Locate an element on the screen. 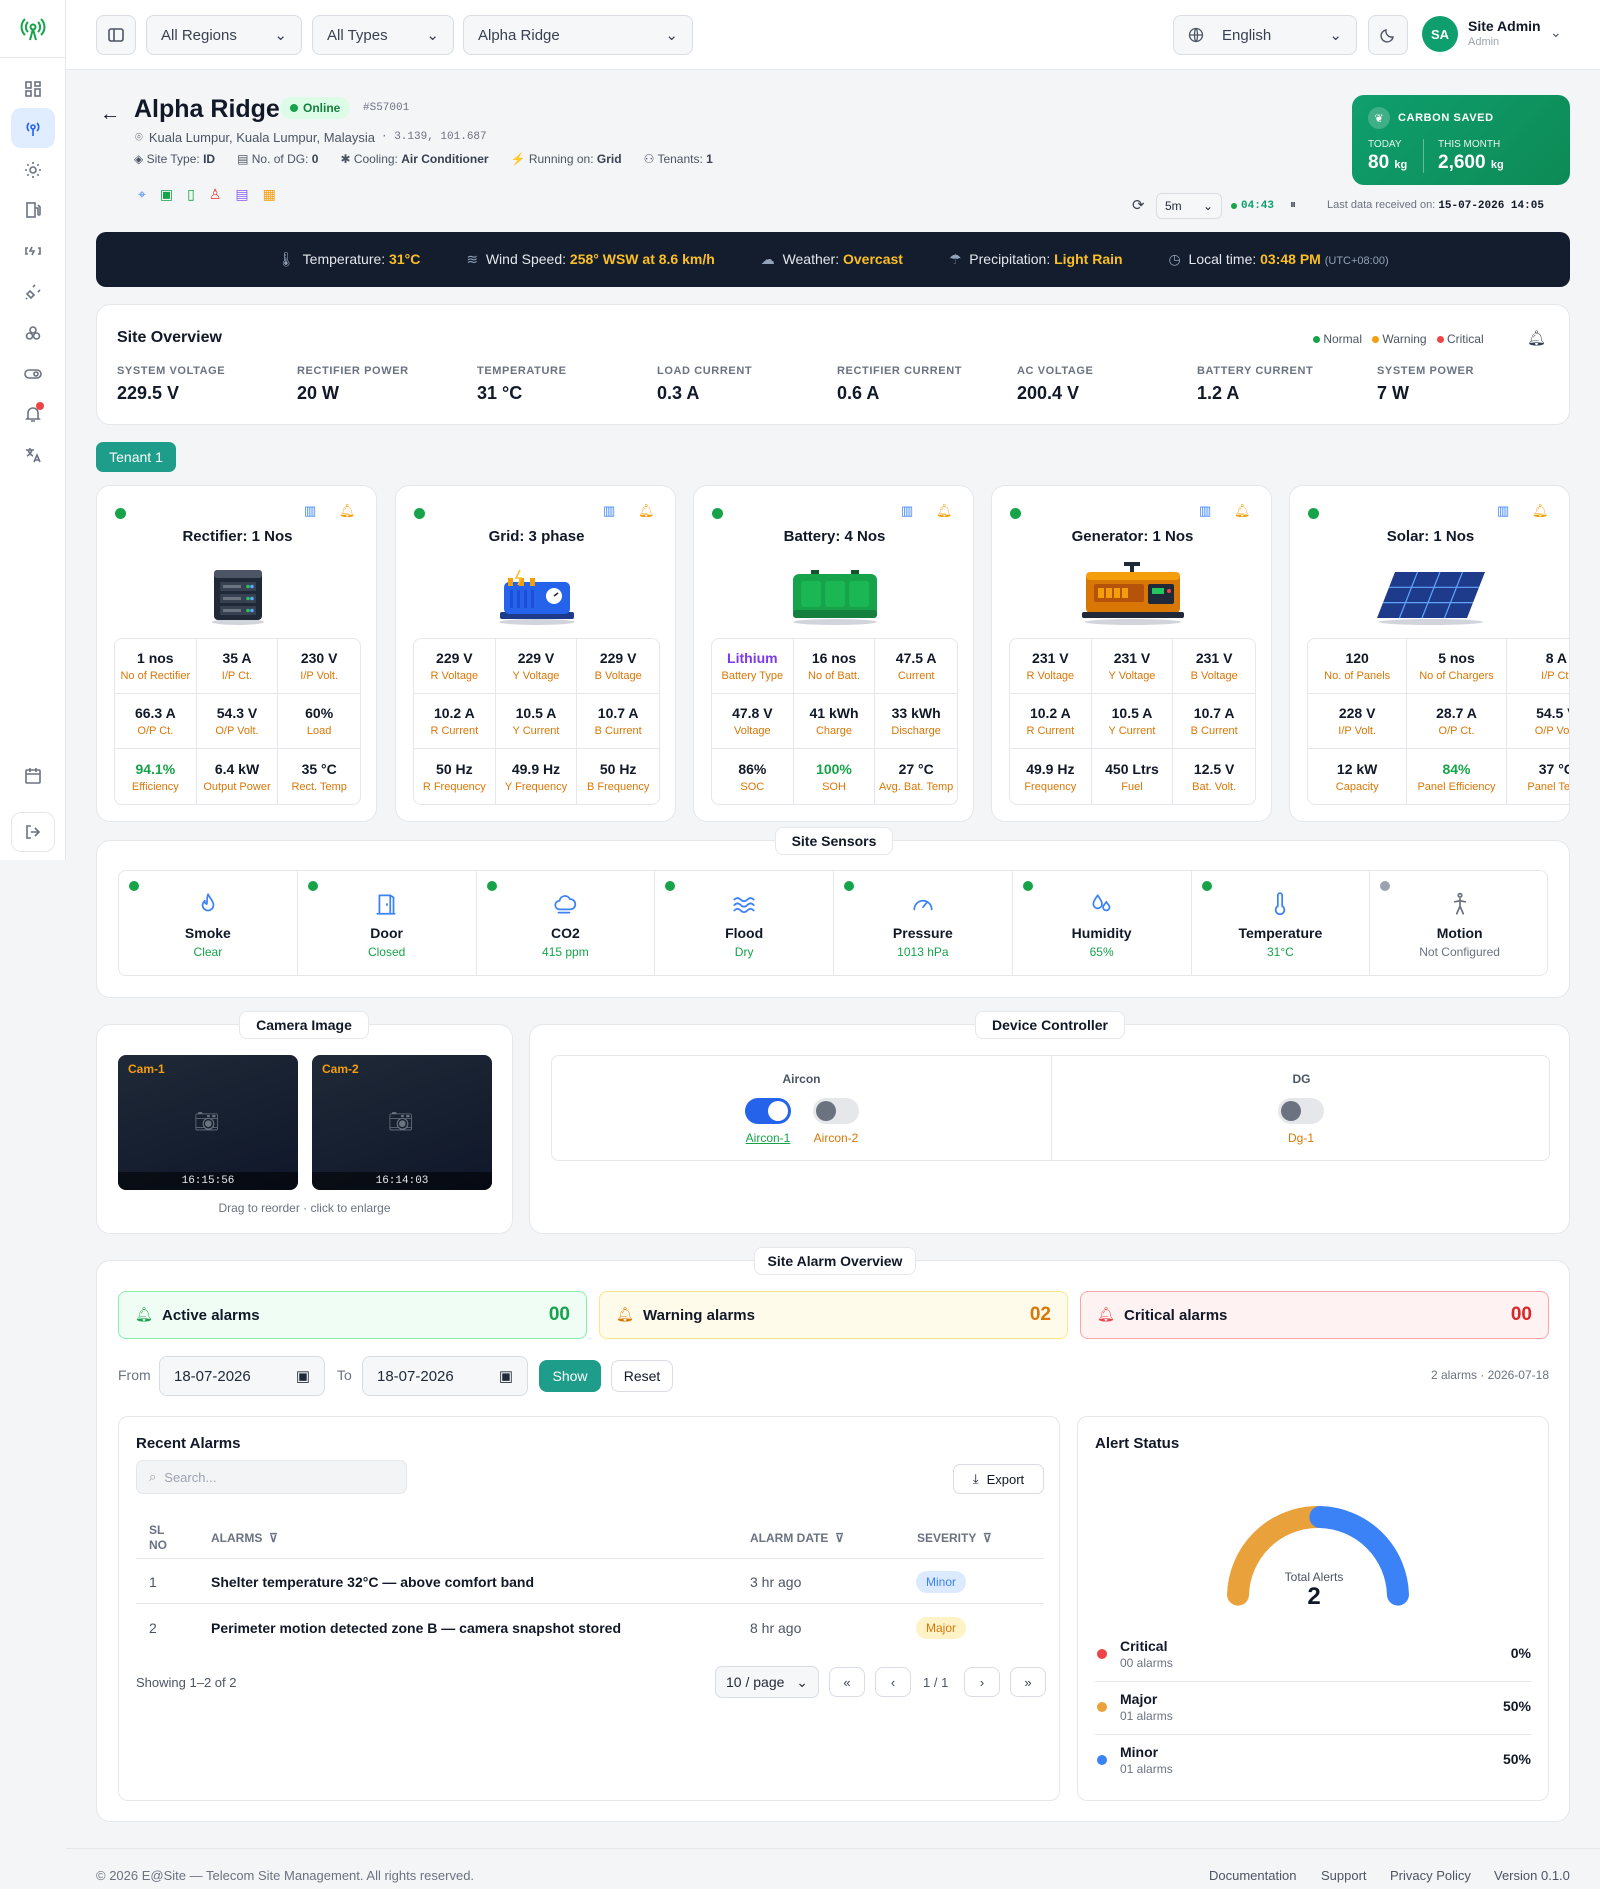 This screenshot has height=1889, width=1600. prev-page-button: ‹ is located at coordinates (893, 1682).